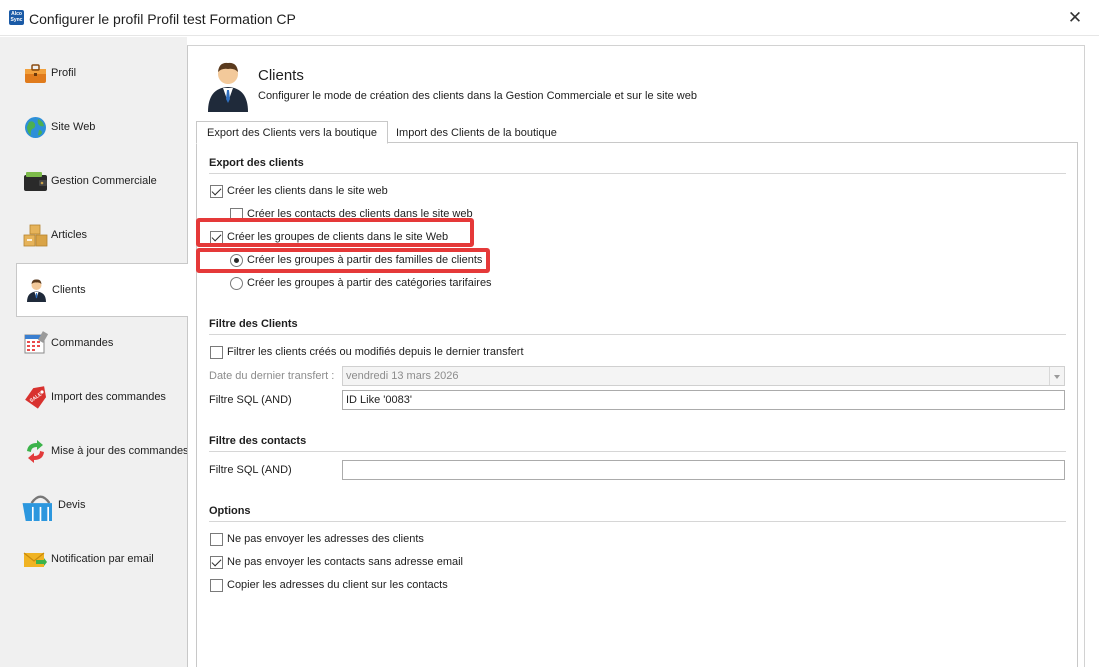 This screenshot has width=1099, height=667. I want to click on last-transfer-date-picker: vendredi 13 mars 2026, so click(703, 376).